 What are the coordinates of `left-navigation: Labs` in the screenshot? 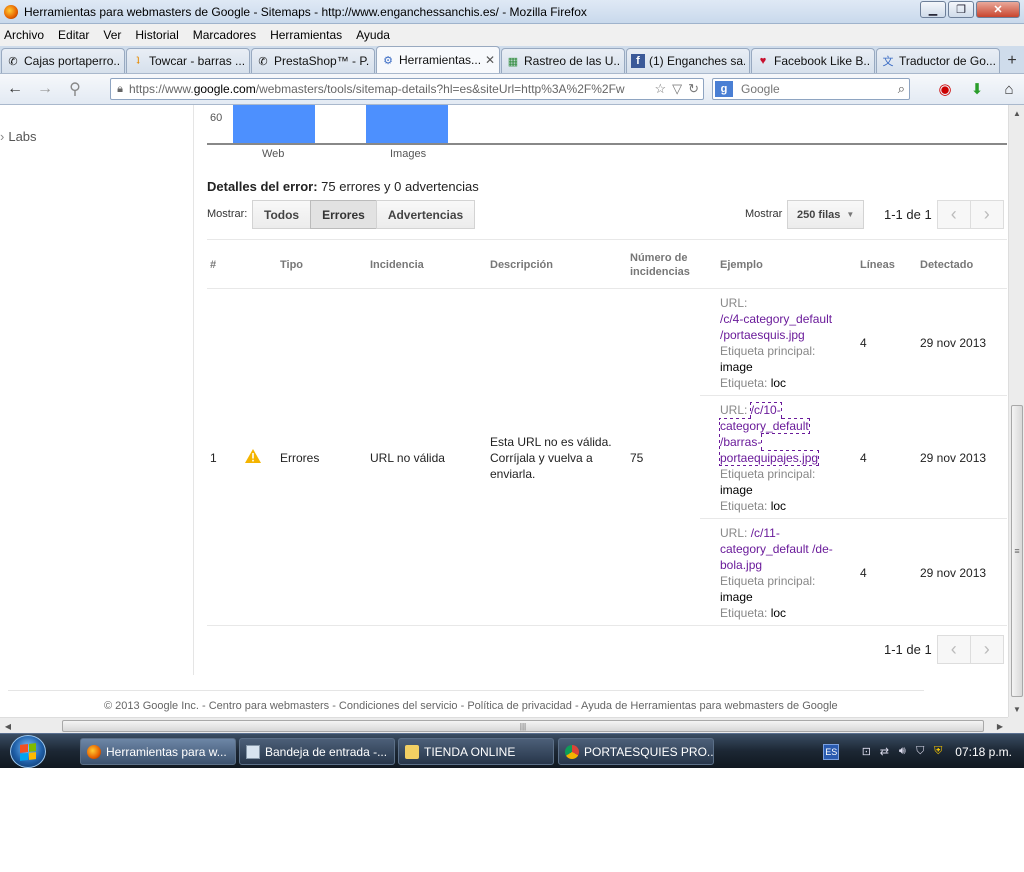 It's located at (97, 390).